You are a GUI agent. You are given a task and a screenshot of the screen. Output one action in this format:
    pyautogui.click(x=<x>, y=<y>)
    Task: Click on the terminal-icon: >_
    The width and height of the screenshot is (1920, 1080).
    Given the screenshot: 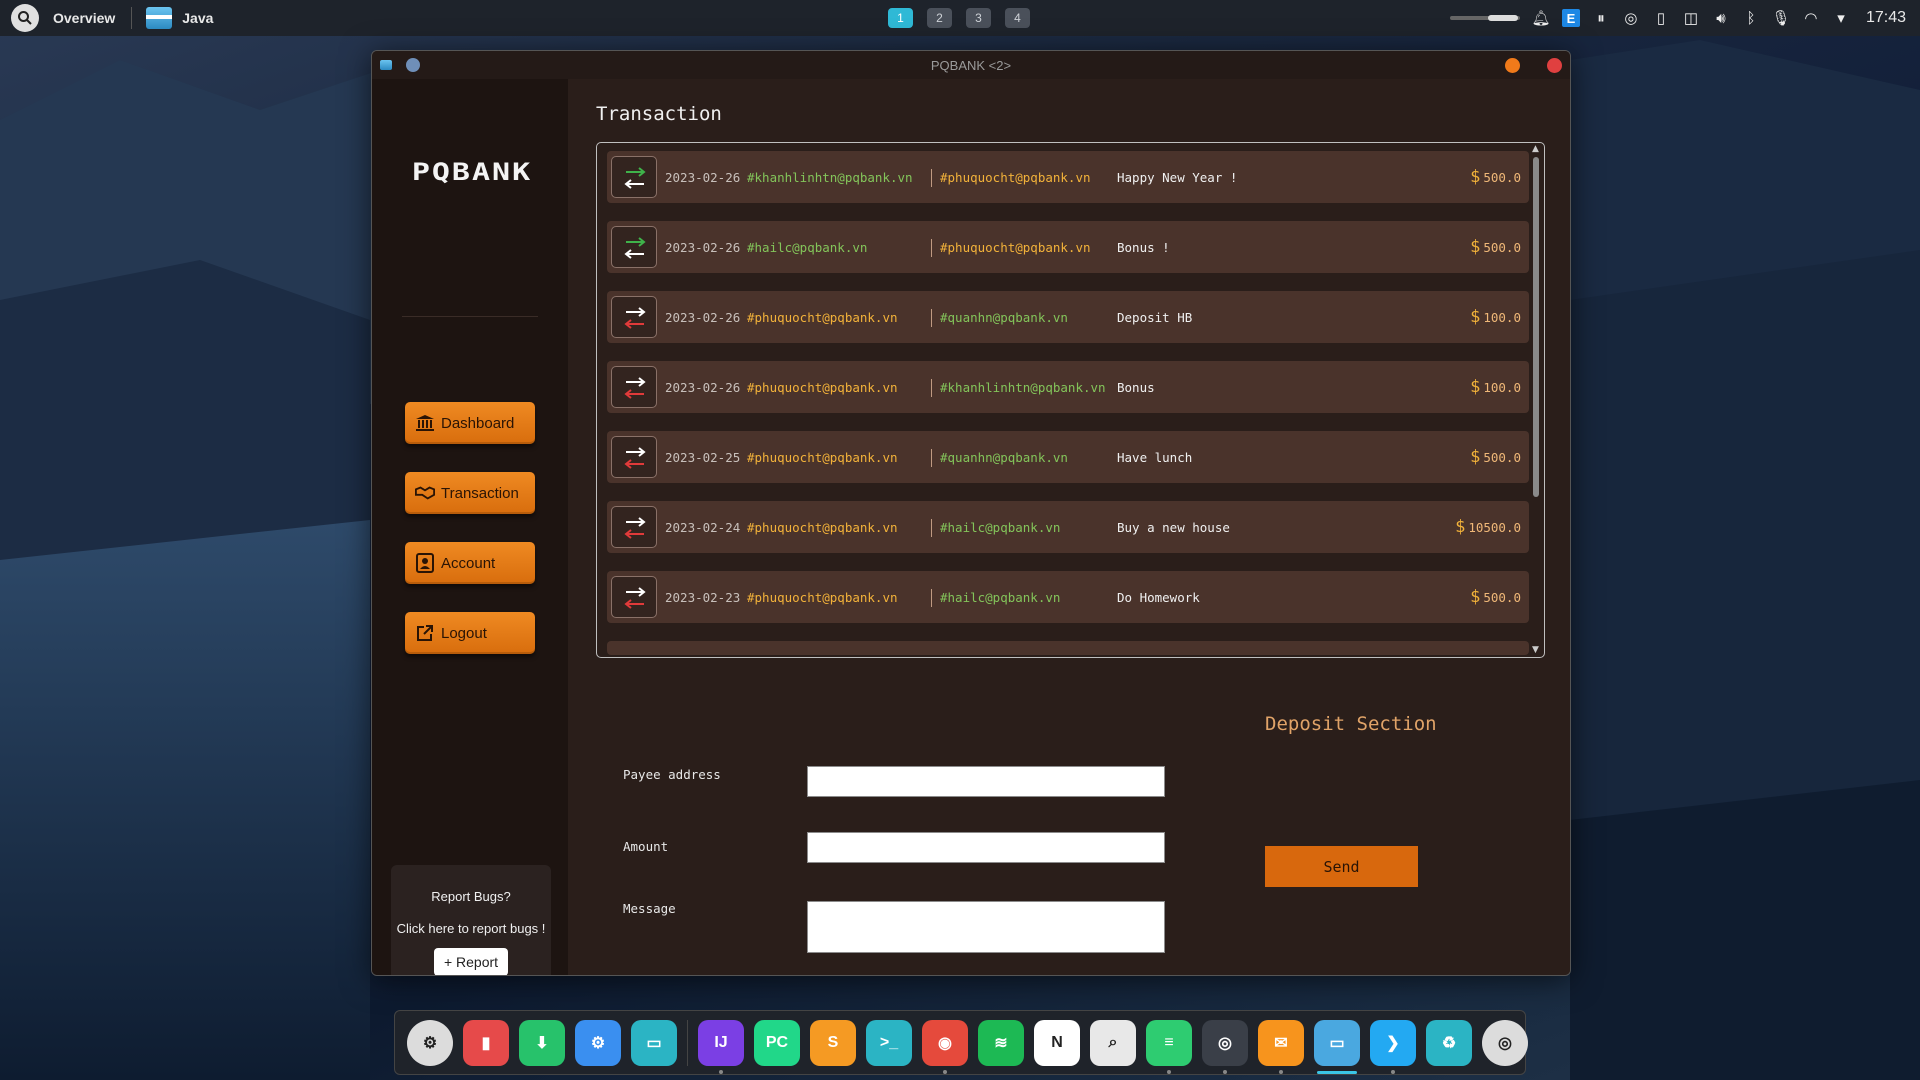 What is the action you would take?
    pyautogui.click(x=889, y=1042)
    